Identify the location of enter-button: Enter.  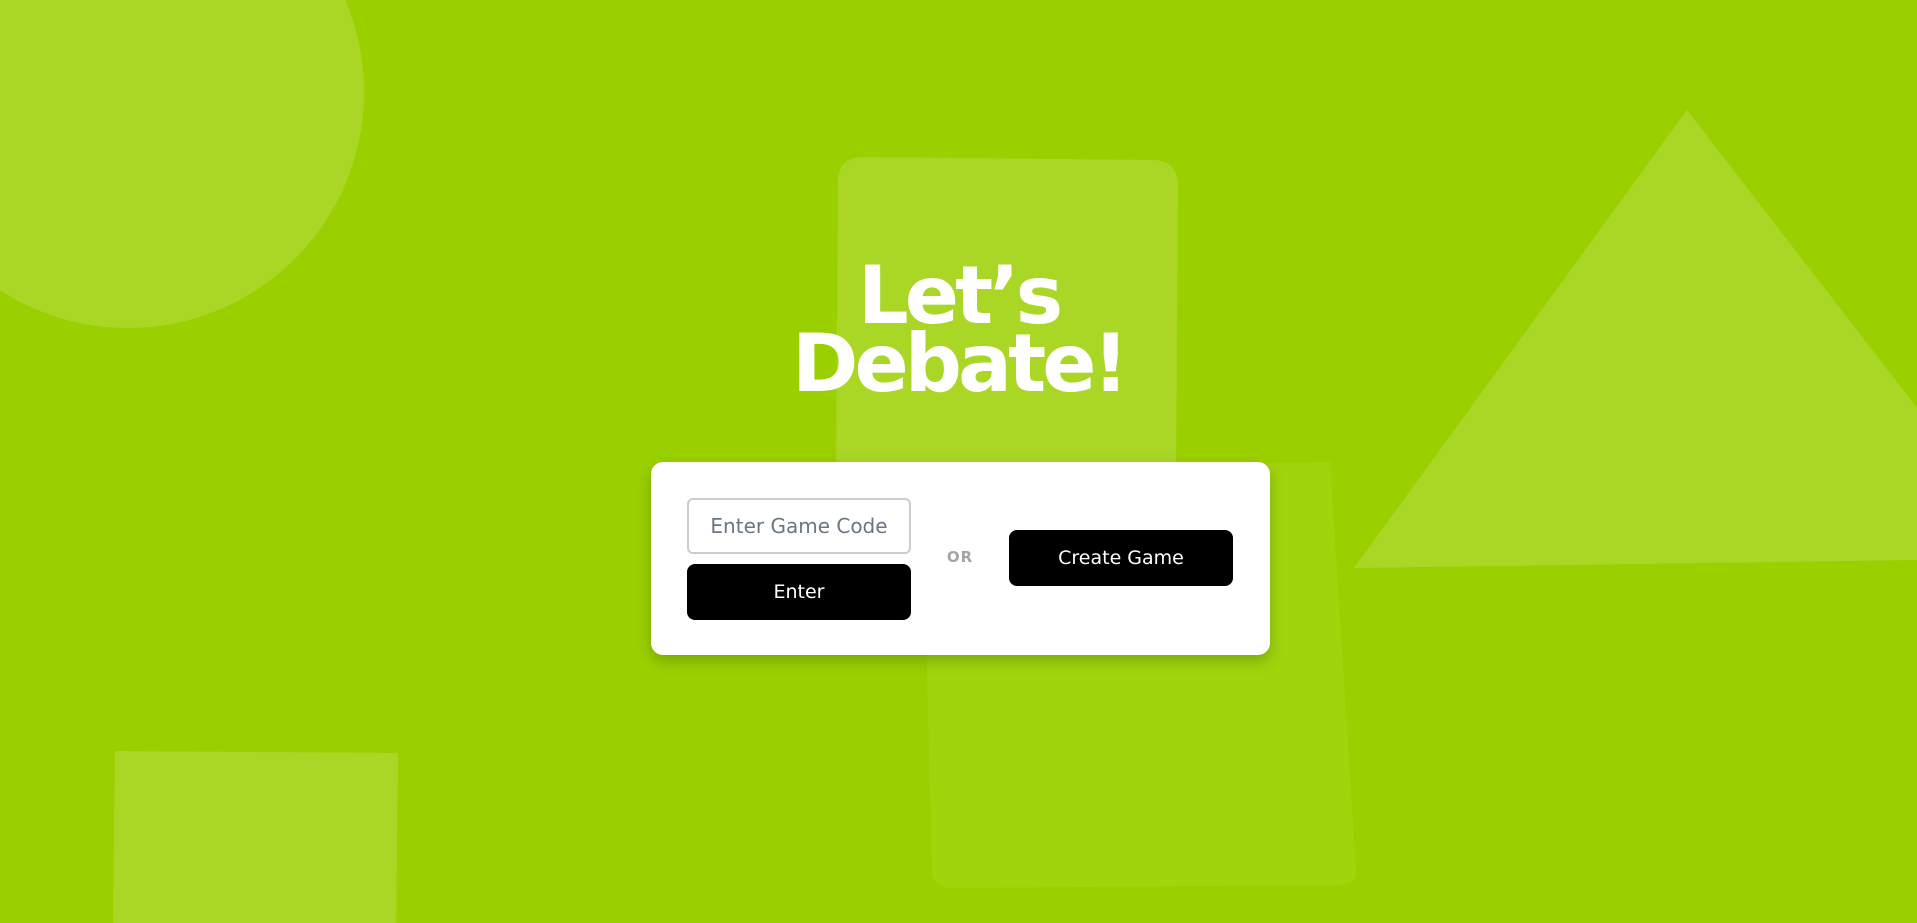
(799, 592).